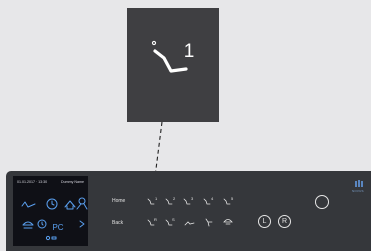  I want to click on back-row-label: Back, so click(118, 223).